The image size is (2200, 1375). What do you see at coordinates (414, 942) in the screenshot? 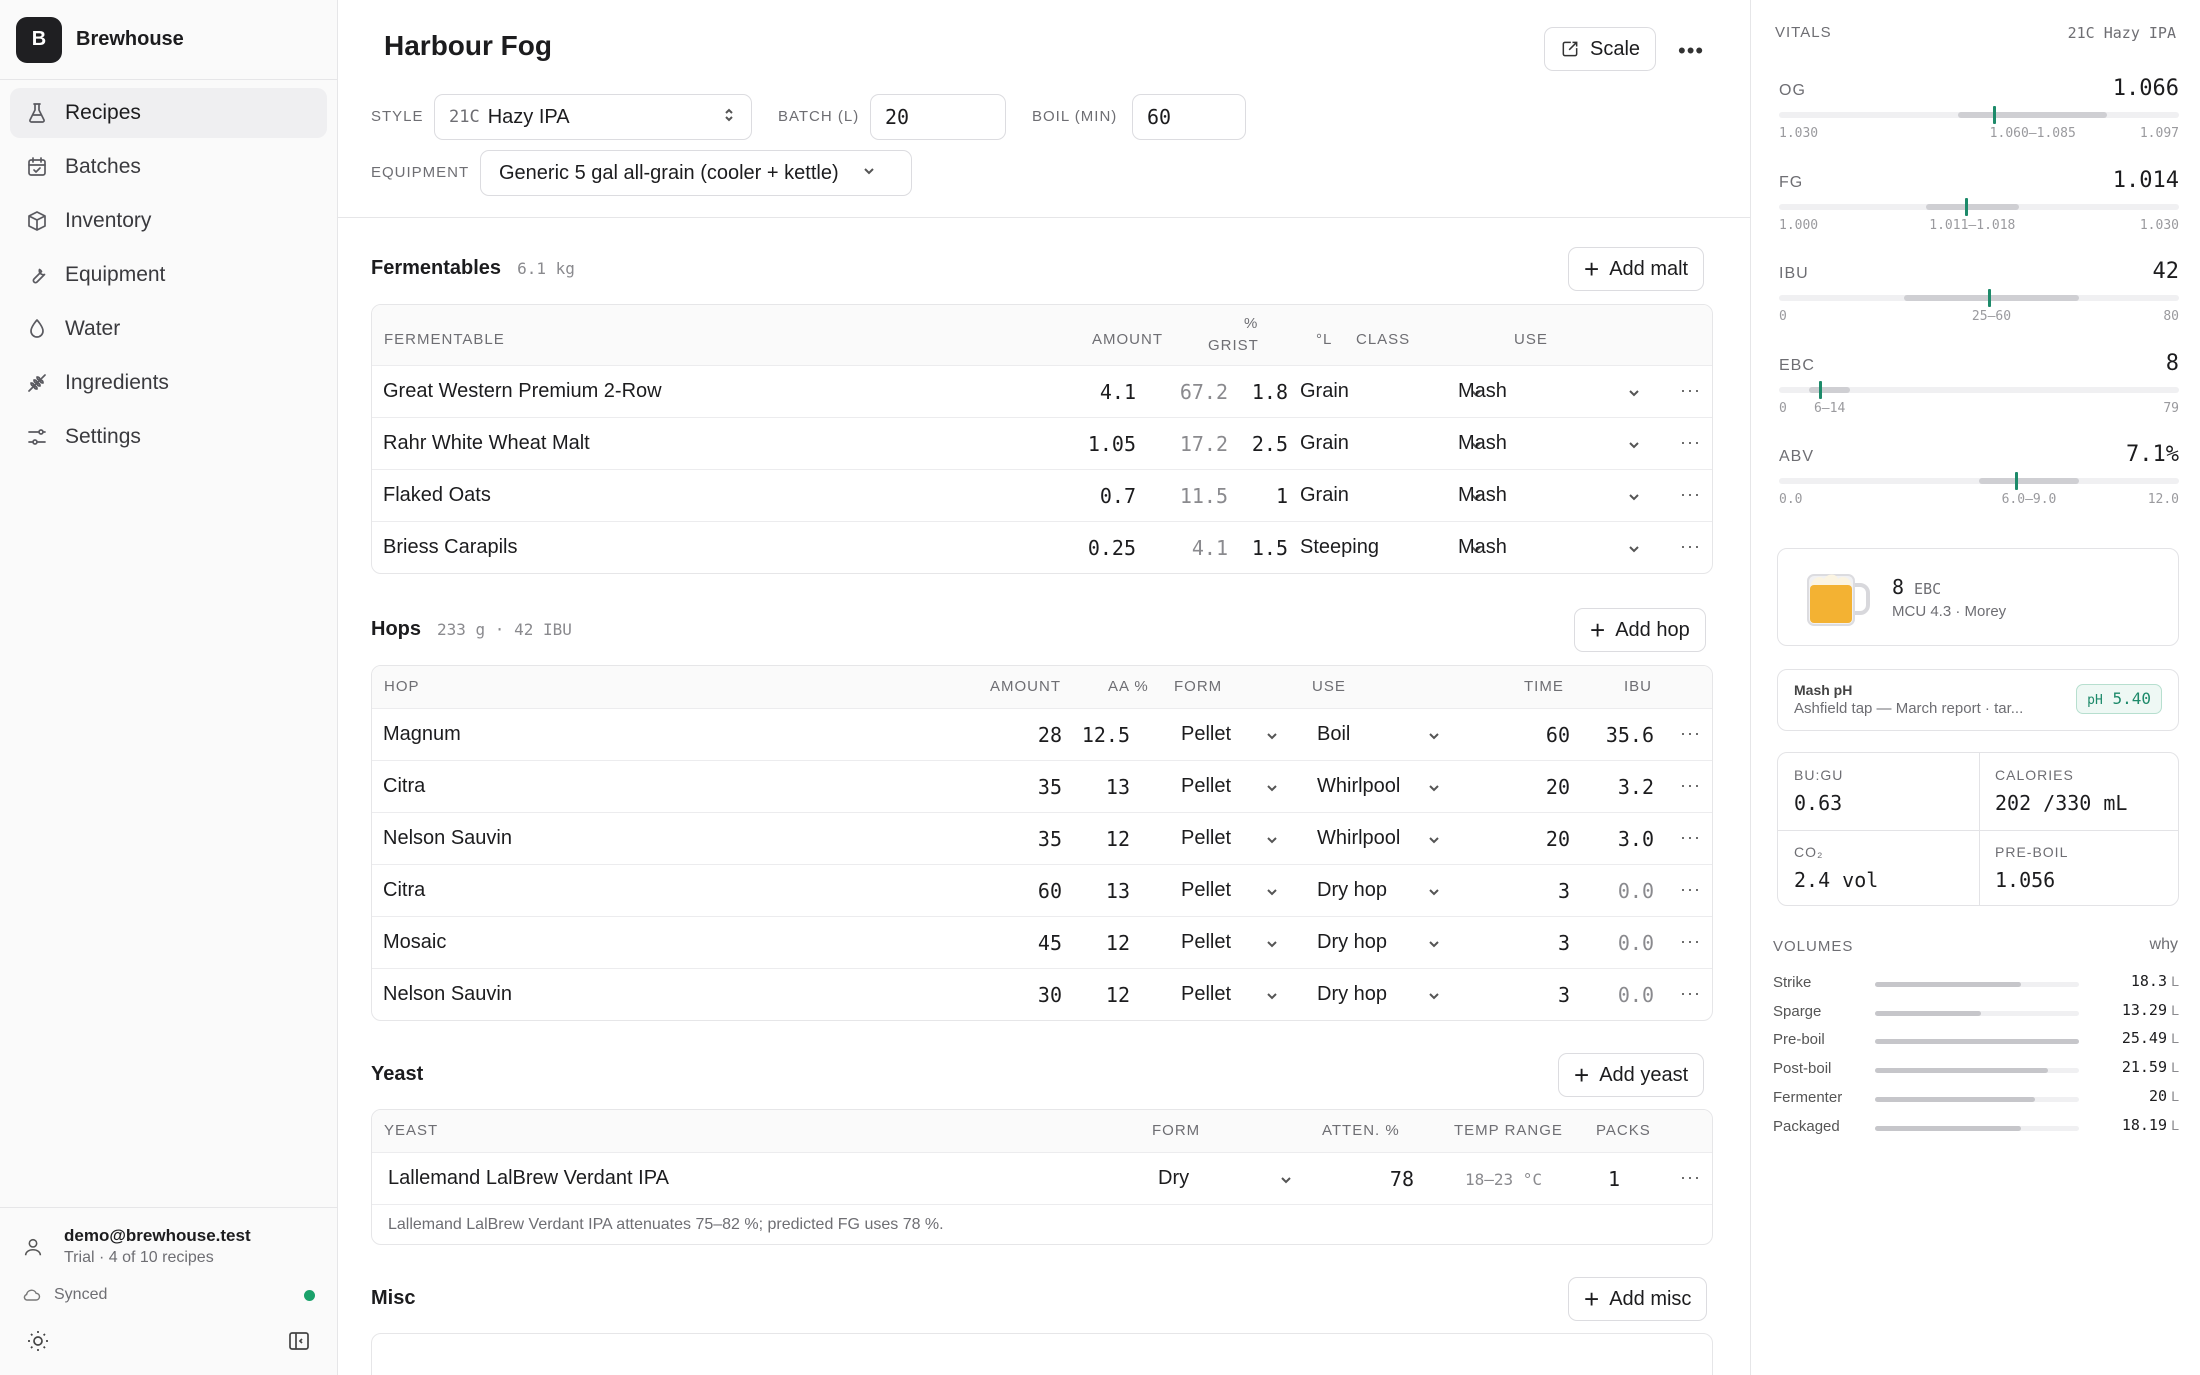
I see `hop-name: Mosaic` at bounding box center [414, 942].